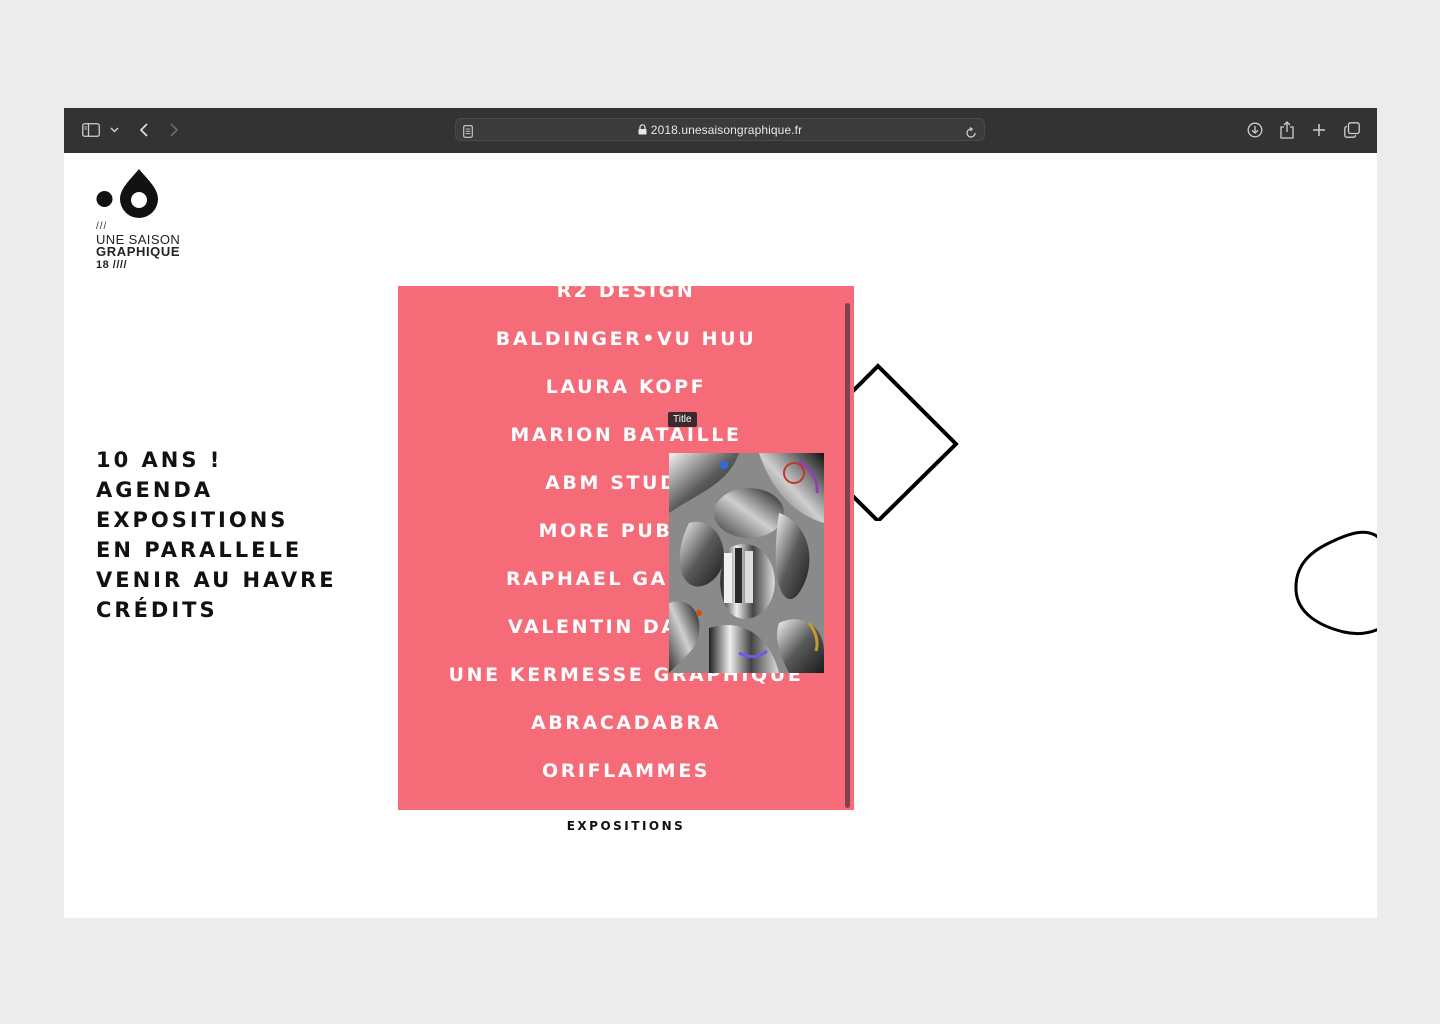 This screenshot has width=1440, height=1024. Describe the element at coordinates (216, 580) in the screenshot. I see `menu-item-venir-au-havre: VENIR AU HAVRE` at that location.